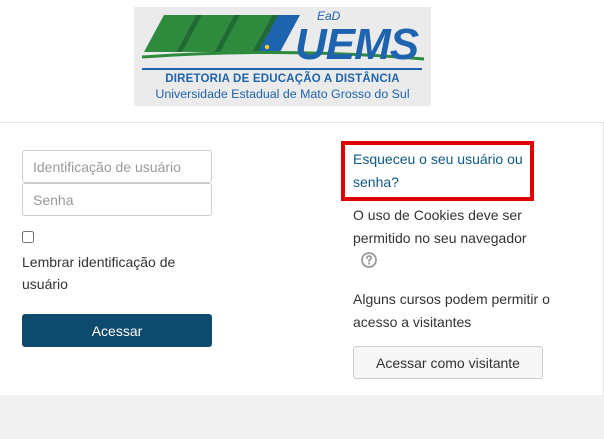 This screenshot has height=439, width=604. I want to click on forgot-username-password-link: Esqueceu o seu usuário ou senha?, so click(443, 171).